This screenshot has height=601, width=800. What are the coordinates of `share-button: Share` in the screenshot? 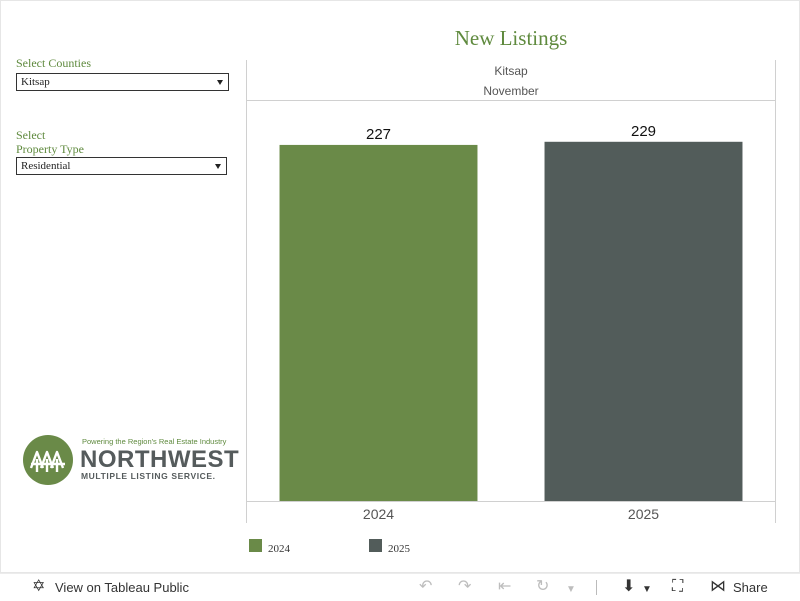 It's located at (750, 587).